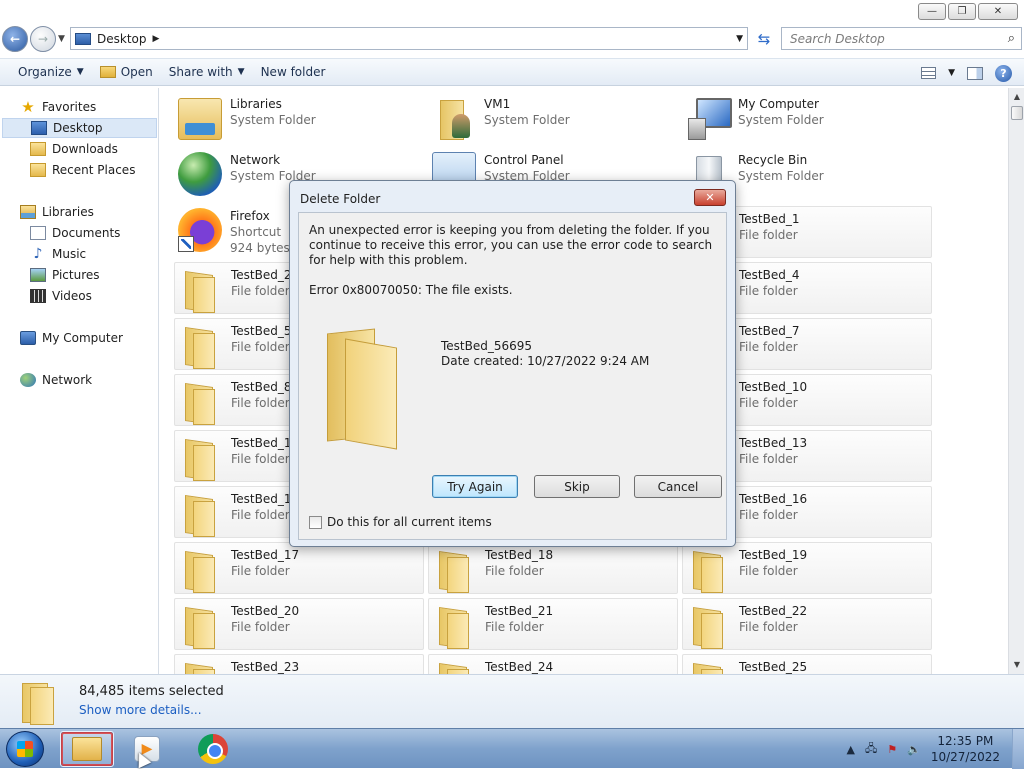 The height and width of the screenshot is (769, 1024). Describe the element at coordinates (773, 667) in the screenshot. I see `item-name: TestBed_25` at that location.